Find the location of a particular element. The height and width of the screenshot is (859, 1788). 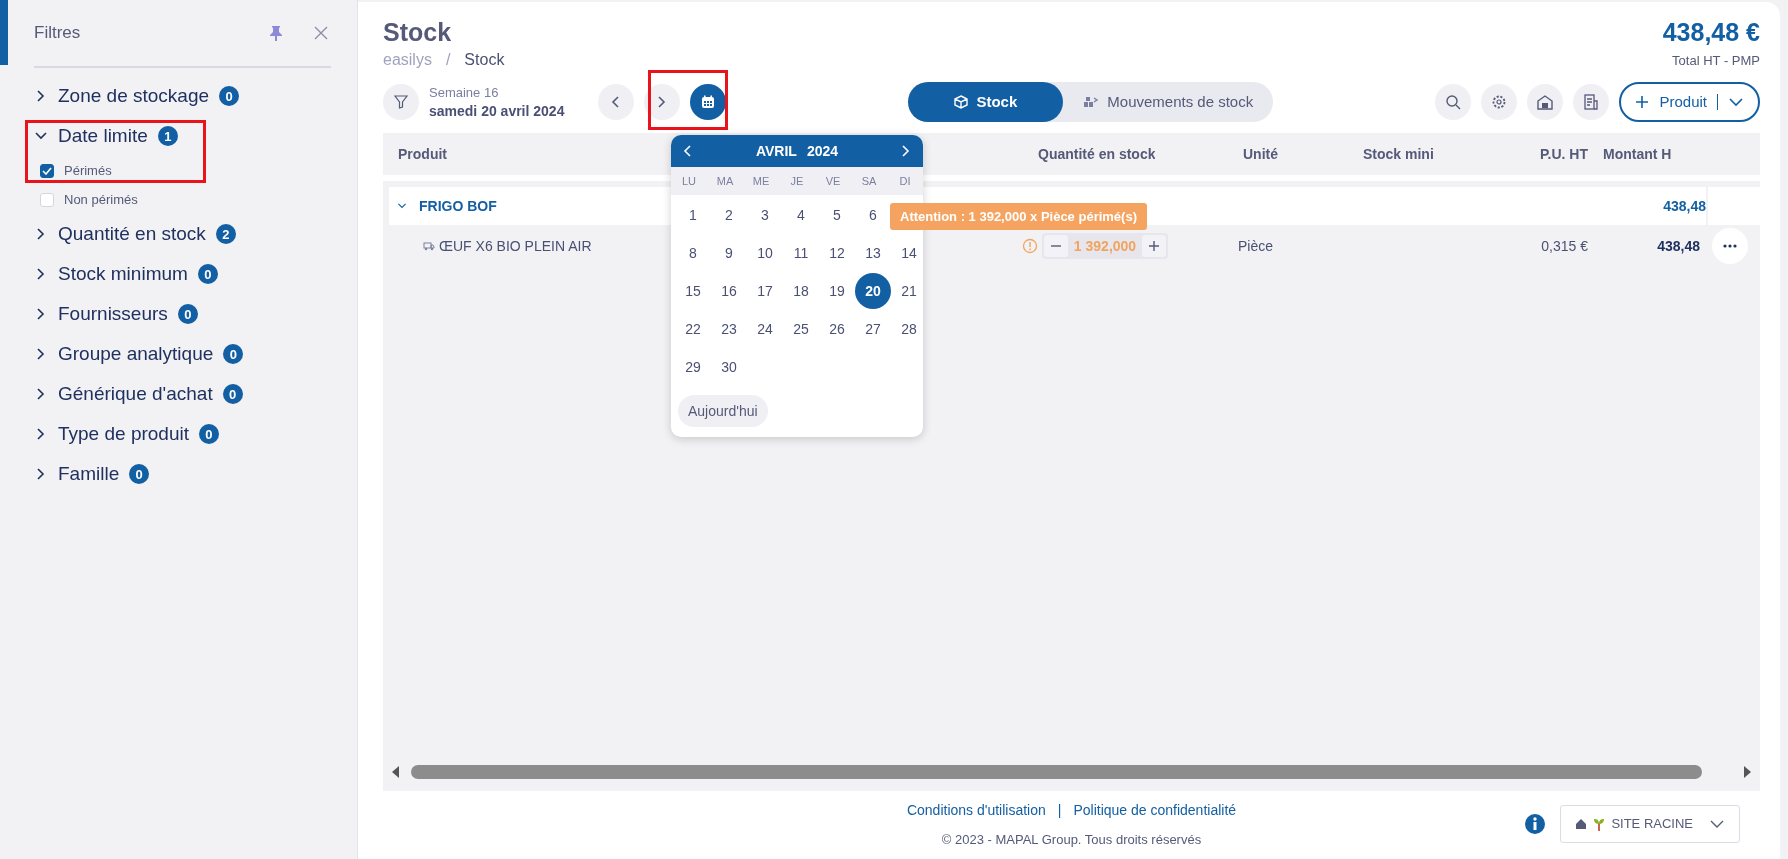

column-header: Stock mini is located at coordinates (1398, 153).